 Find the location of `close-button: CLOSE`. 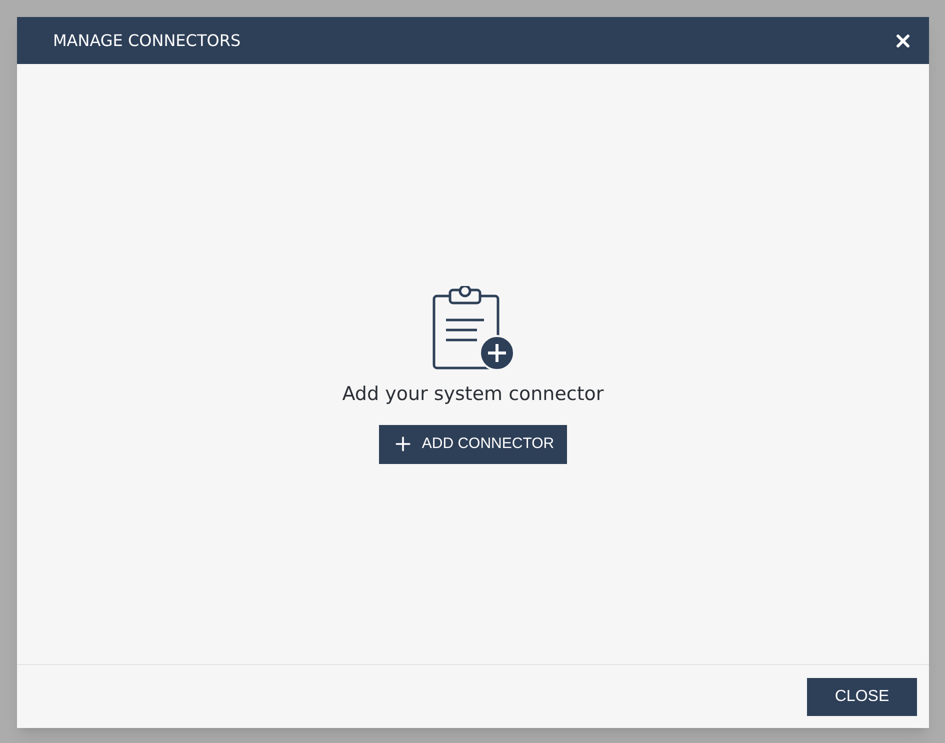

close-button: CLOSE is located at coordinates (862, 697).